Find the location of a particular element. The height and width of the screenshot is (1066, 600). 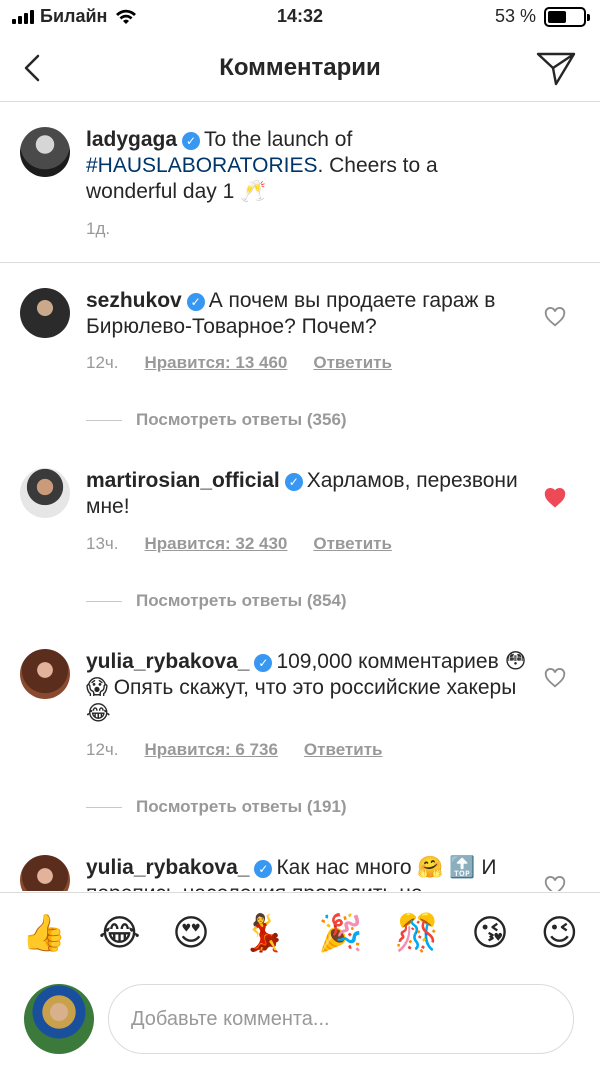

comment-meta: 12ч. Нравится: 13 460 Ответить is located at coordinates (239, 363).